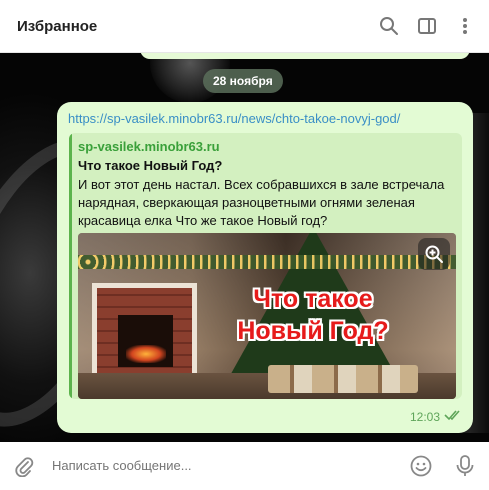  I want to click on sidebar-toggle-icon, so click(427, 26).